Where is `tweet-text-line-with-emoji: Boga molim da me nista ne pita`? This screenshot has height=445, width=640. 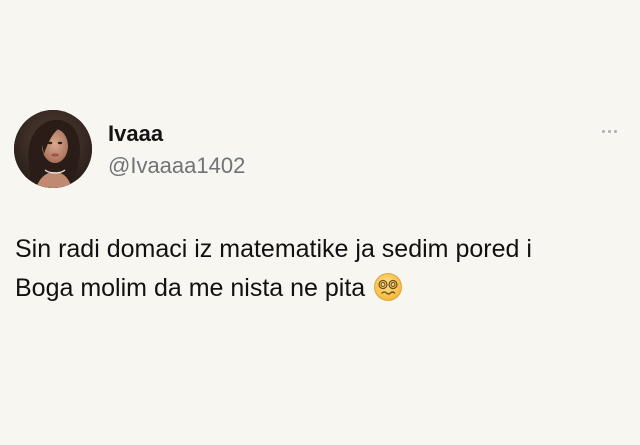
tweet-text-line-with-emoji: Boga molim da me nista ne pita is located at coordinates (322, 288).